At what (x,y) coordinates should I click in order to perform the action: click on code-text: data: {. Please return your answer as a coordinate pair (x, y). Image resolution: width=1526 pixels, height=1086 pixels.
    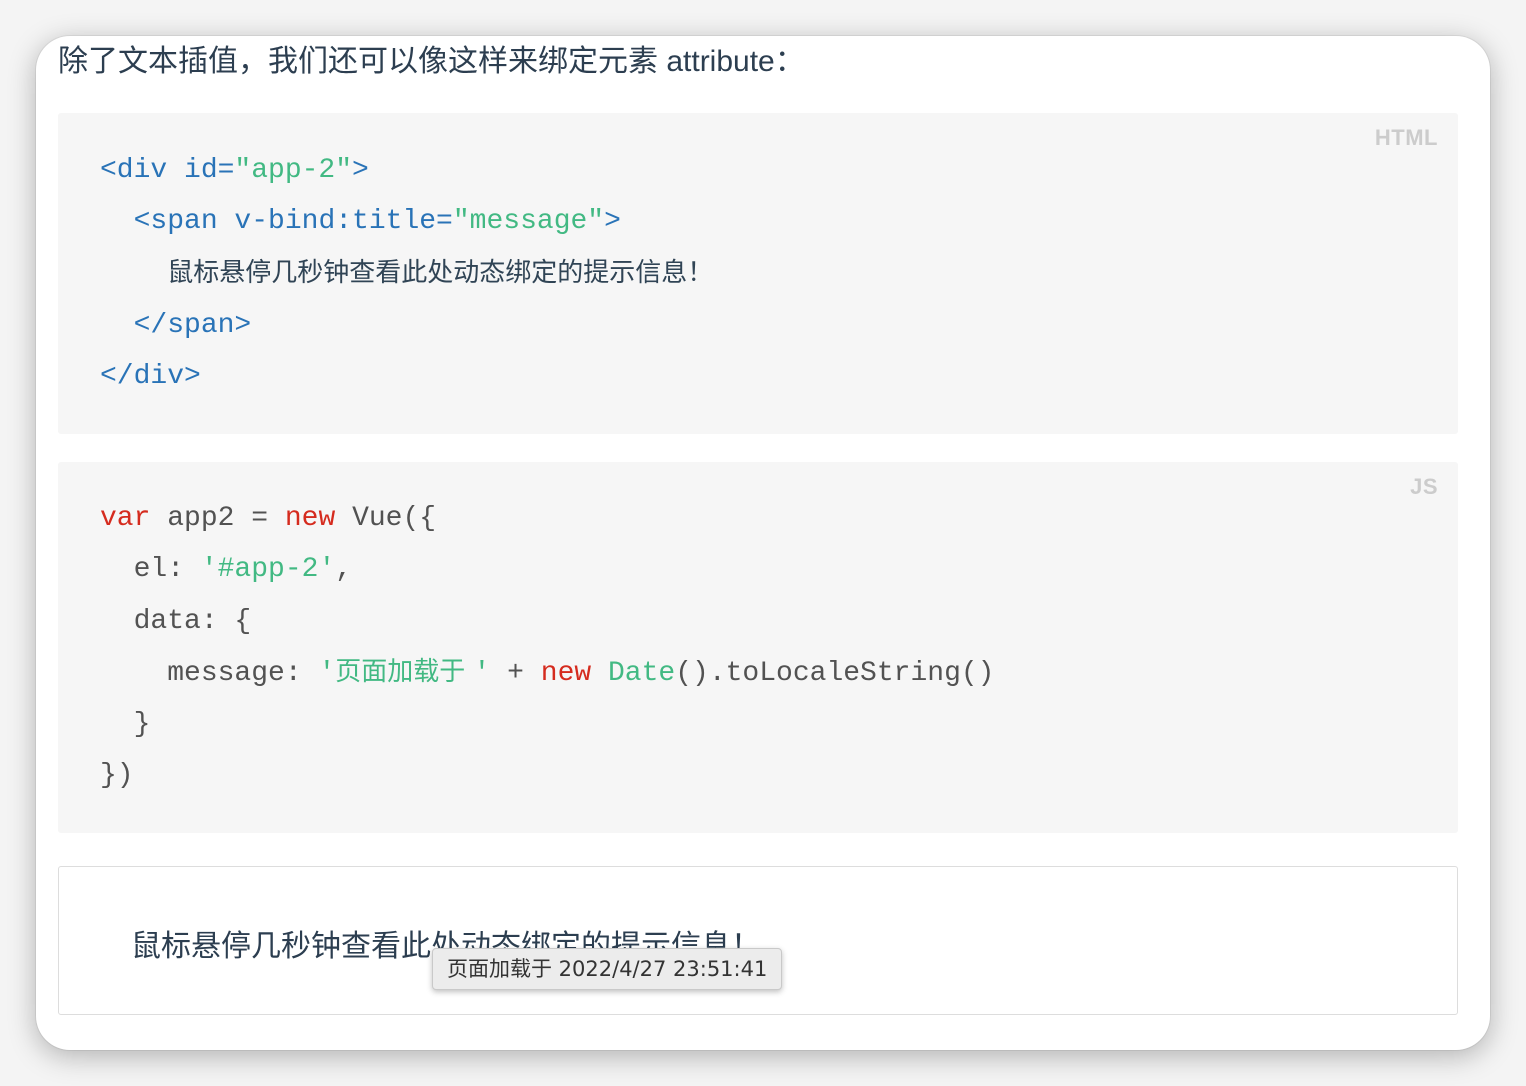
    Looking at the image, I should click on (192, 621).